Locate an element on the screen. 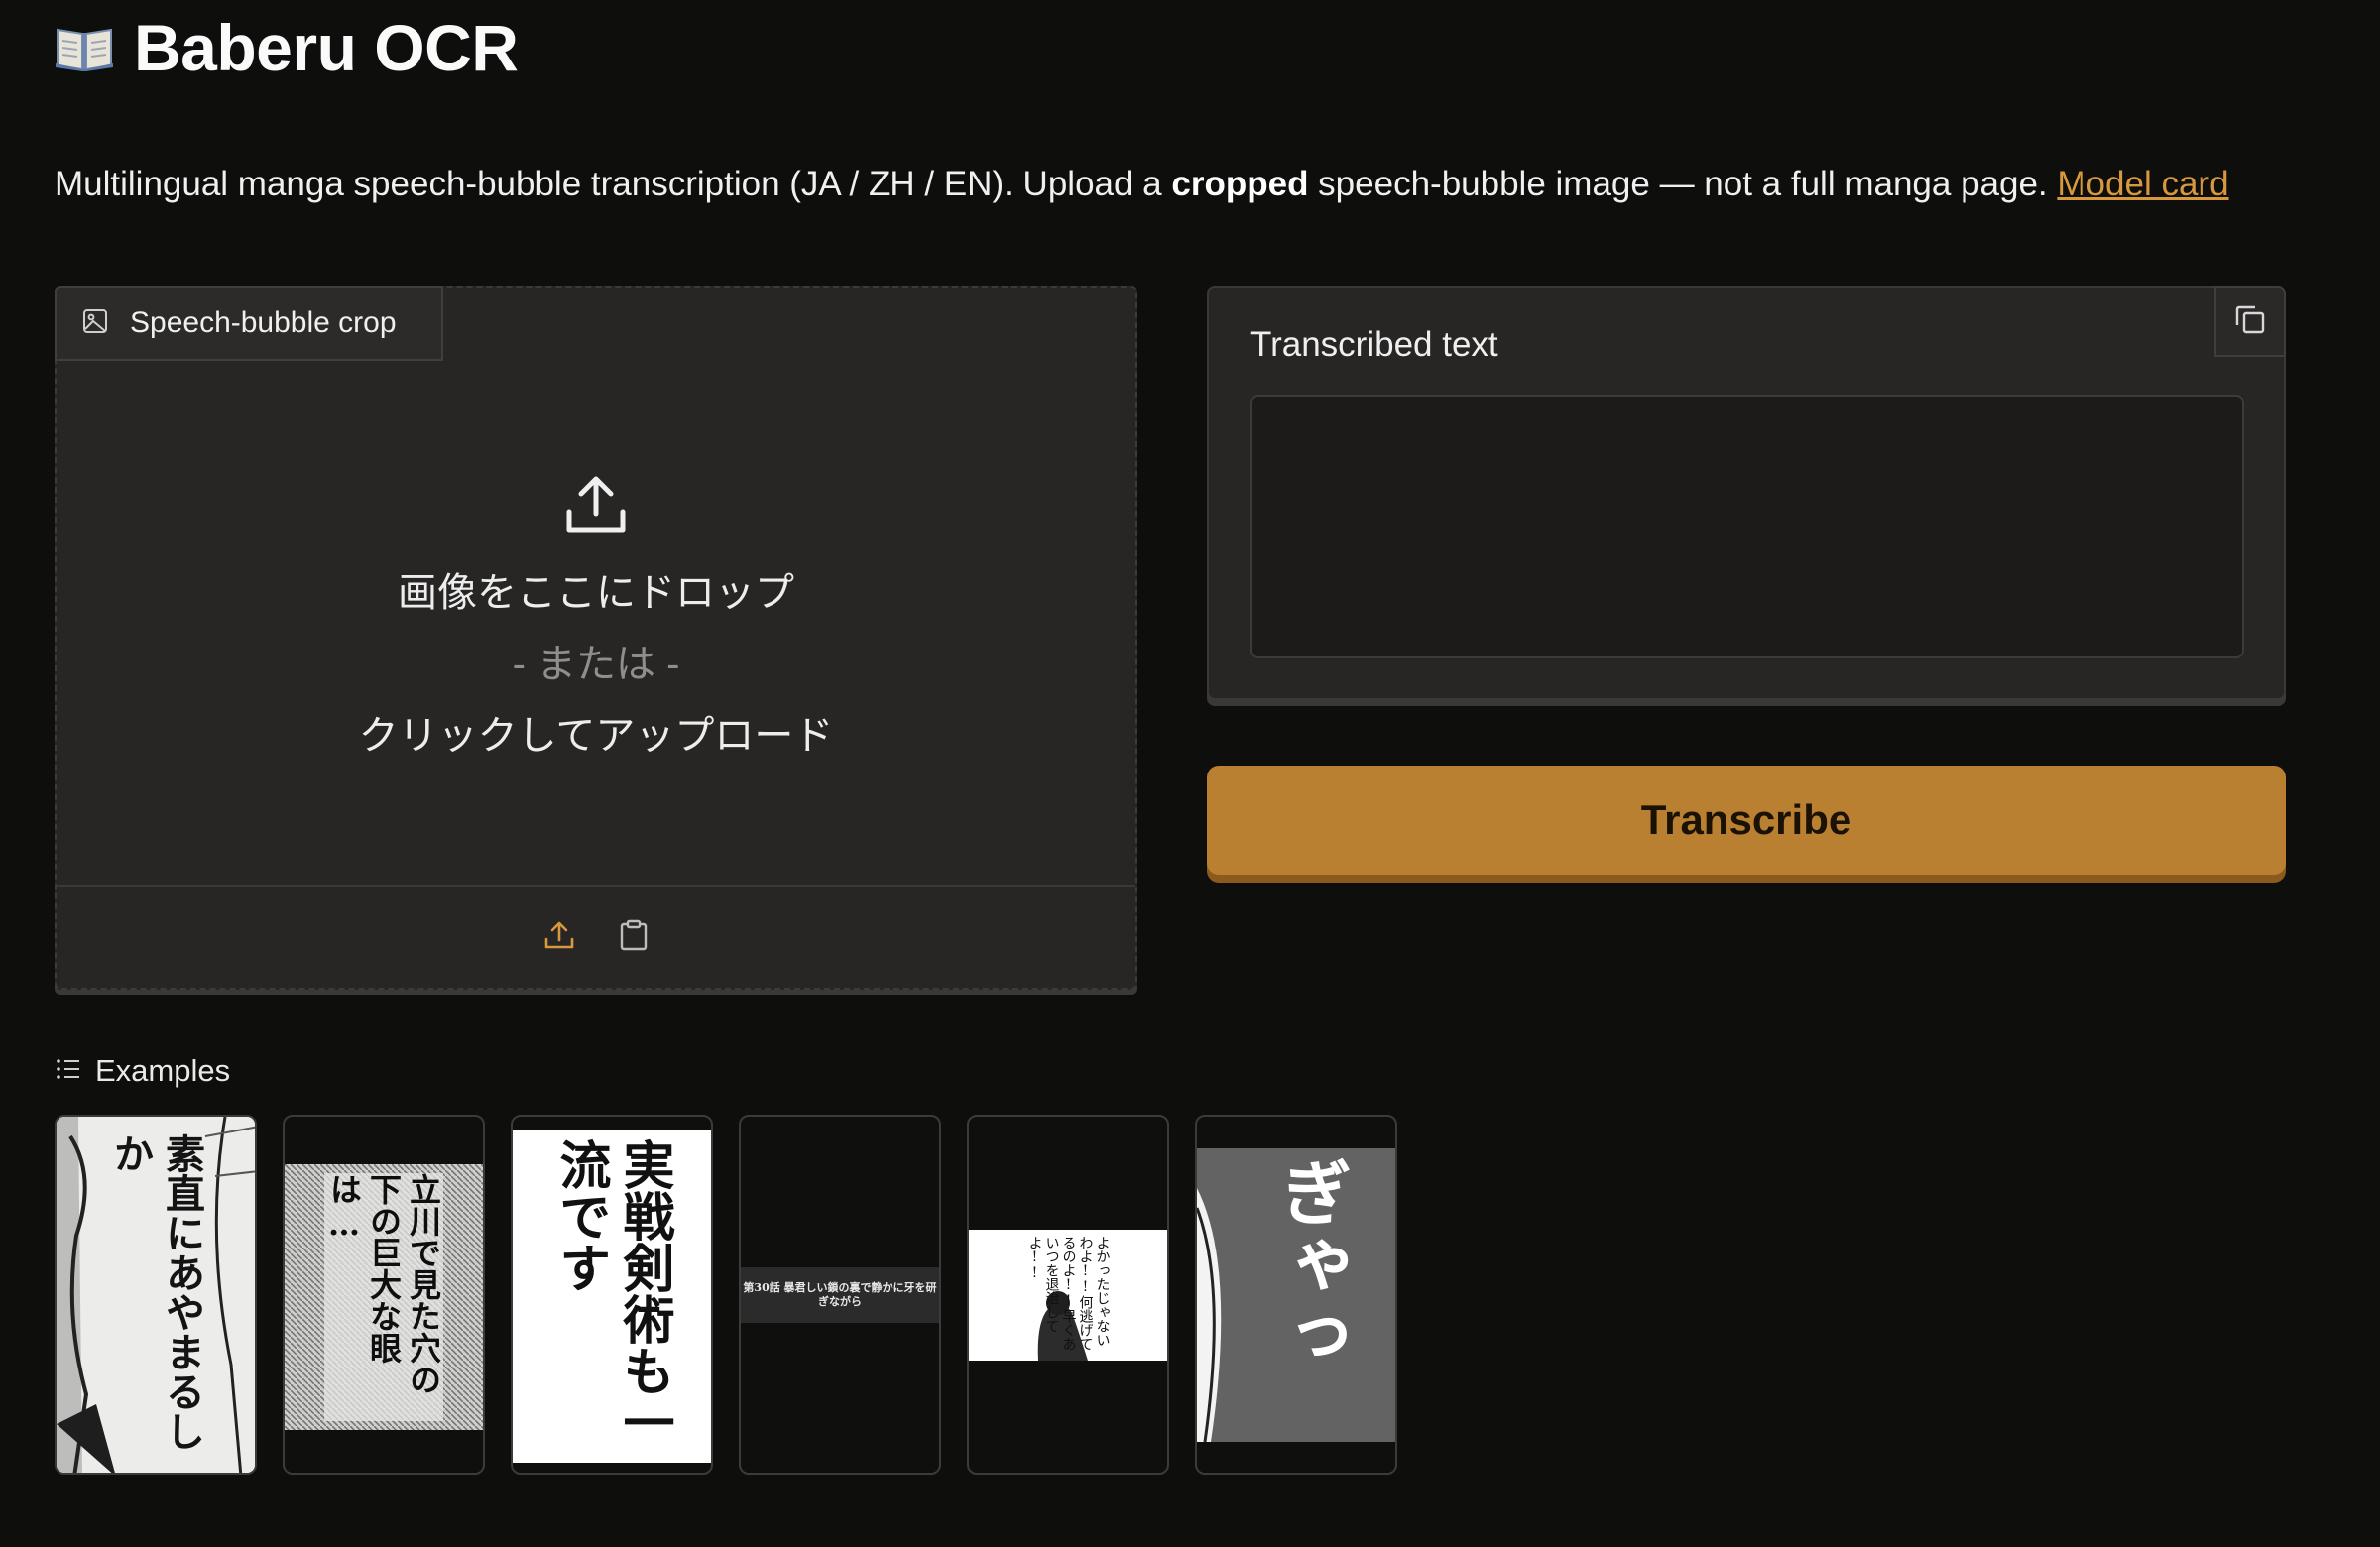 This screenshot has height=1547, width=2380. list-icon is located at coordinates (68, 1071).